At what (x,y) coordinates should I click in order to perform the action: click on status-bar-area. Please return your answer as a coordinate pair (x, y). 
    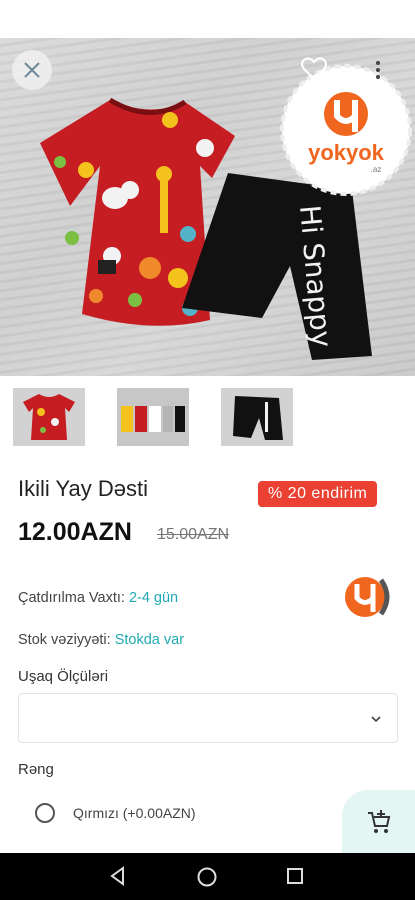
    Looking at the image, I should click on (207, 19).